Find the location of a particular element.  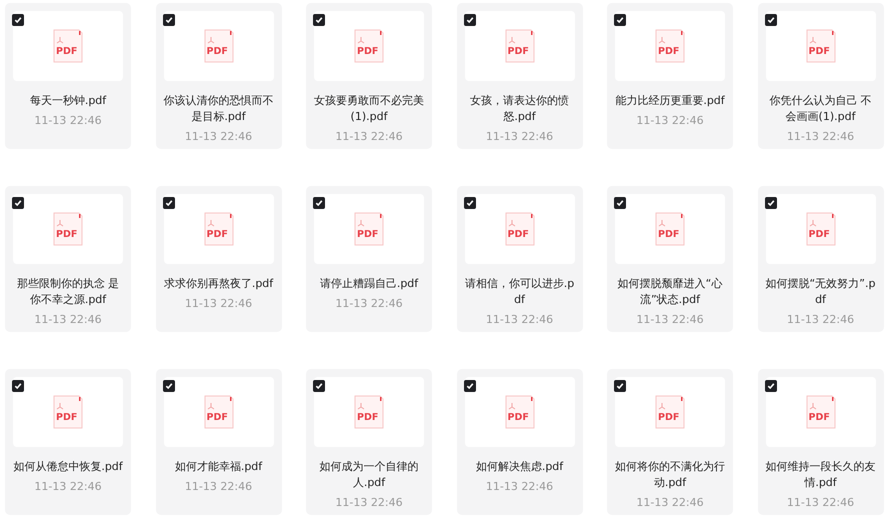

file-card: PDF 如何摆脱颓靡进入“心流”状态.pdf 11-13 22:46 is located at coordinates (670, 259).